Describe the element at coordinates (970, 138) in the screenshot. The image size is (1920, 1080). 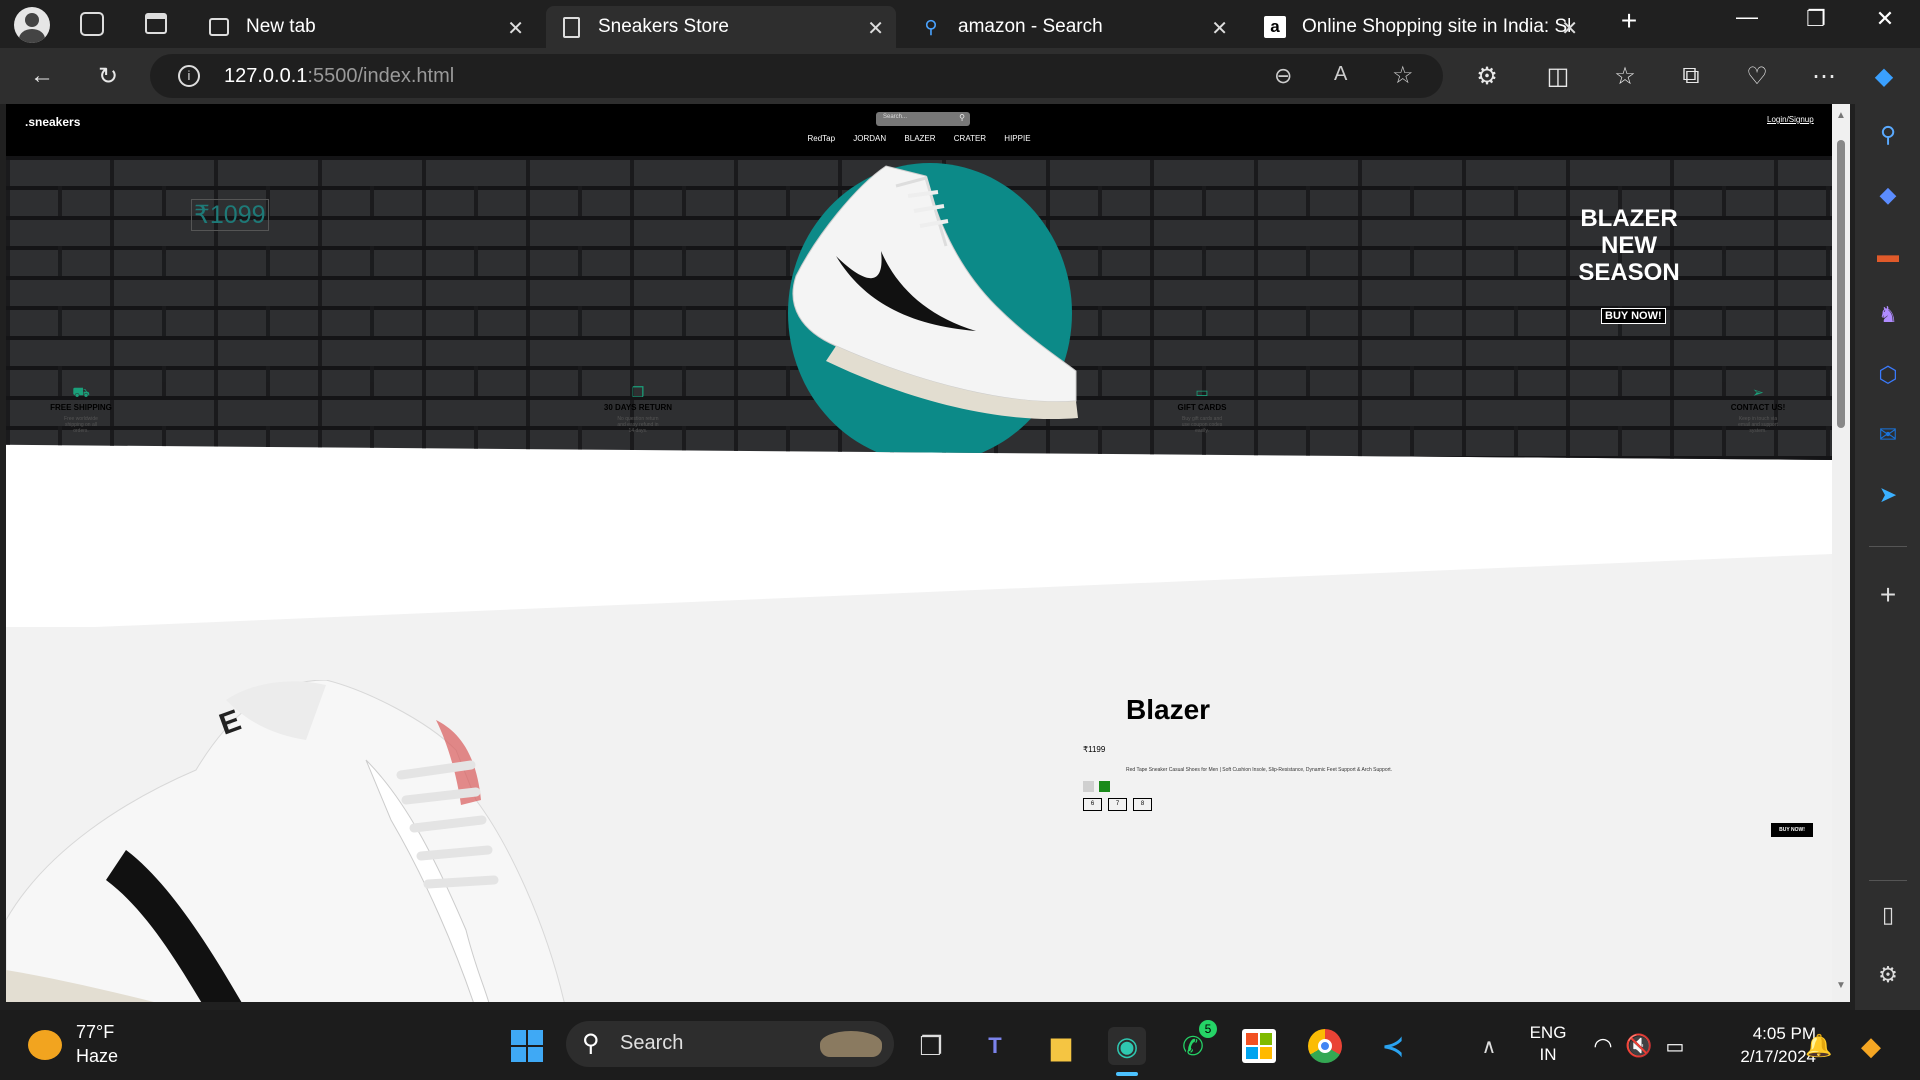
I see `menu-item-crater: CRATER` at that location.